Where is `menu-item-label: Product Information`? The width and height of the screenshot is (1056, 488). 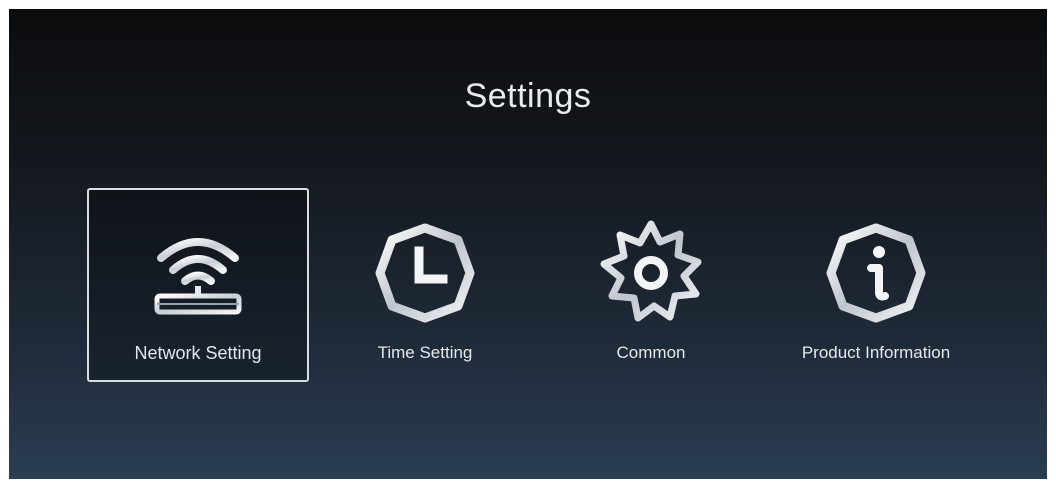
menu-item-label: Product Information is located at coordinates (876, 352).